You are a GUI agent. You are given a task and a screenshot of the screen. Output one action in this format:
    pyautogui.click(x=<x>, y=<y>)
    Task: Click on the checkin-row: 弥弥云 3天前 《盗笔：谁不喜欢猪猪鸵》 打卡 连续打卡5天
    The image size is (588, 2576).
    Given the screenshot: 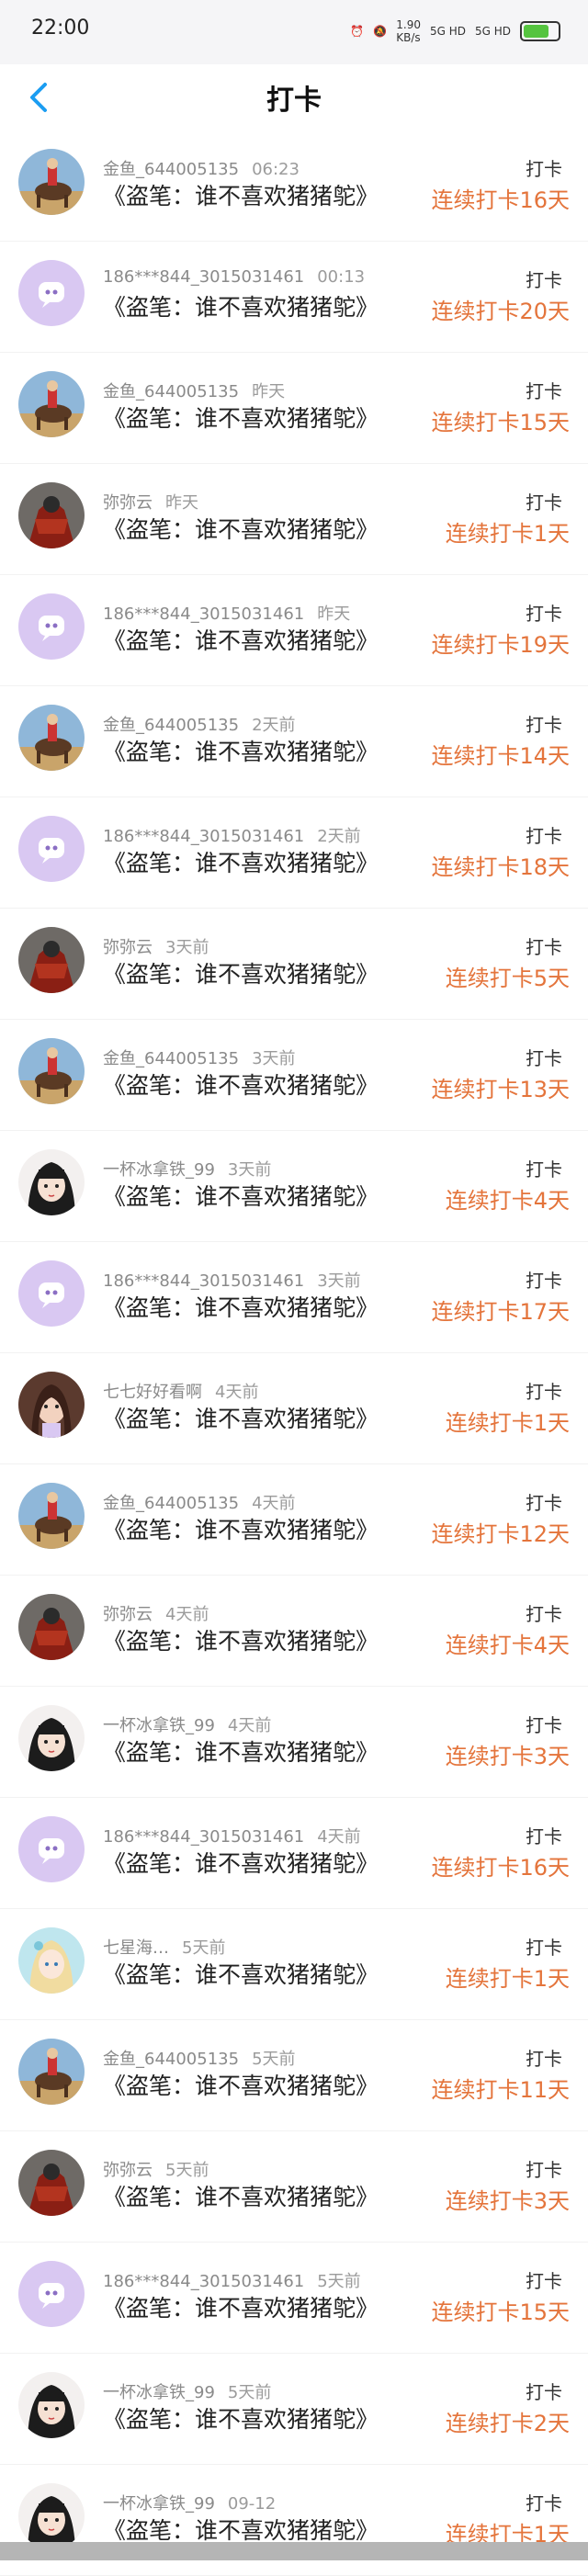 What is the action you would take?
    pyautogui.click(x=294, y=964)
    